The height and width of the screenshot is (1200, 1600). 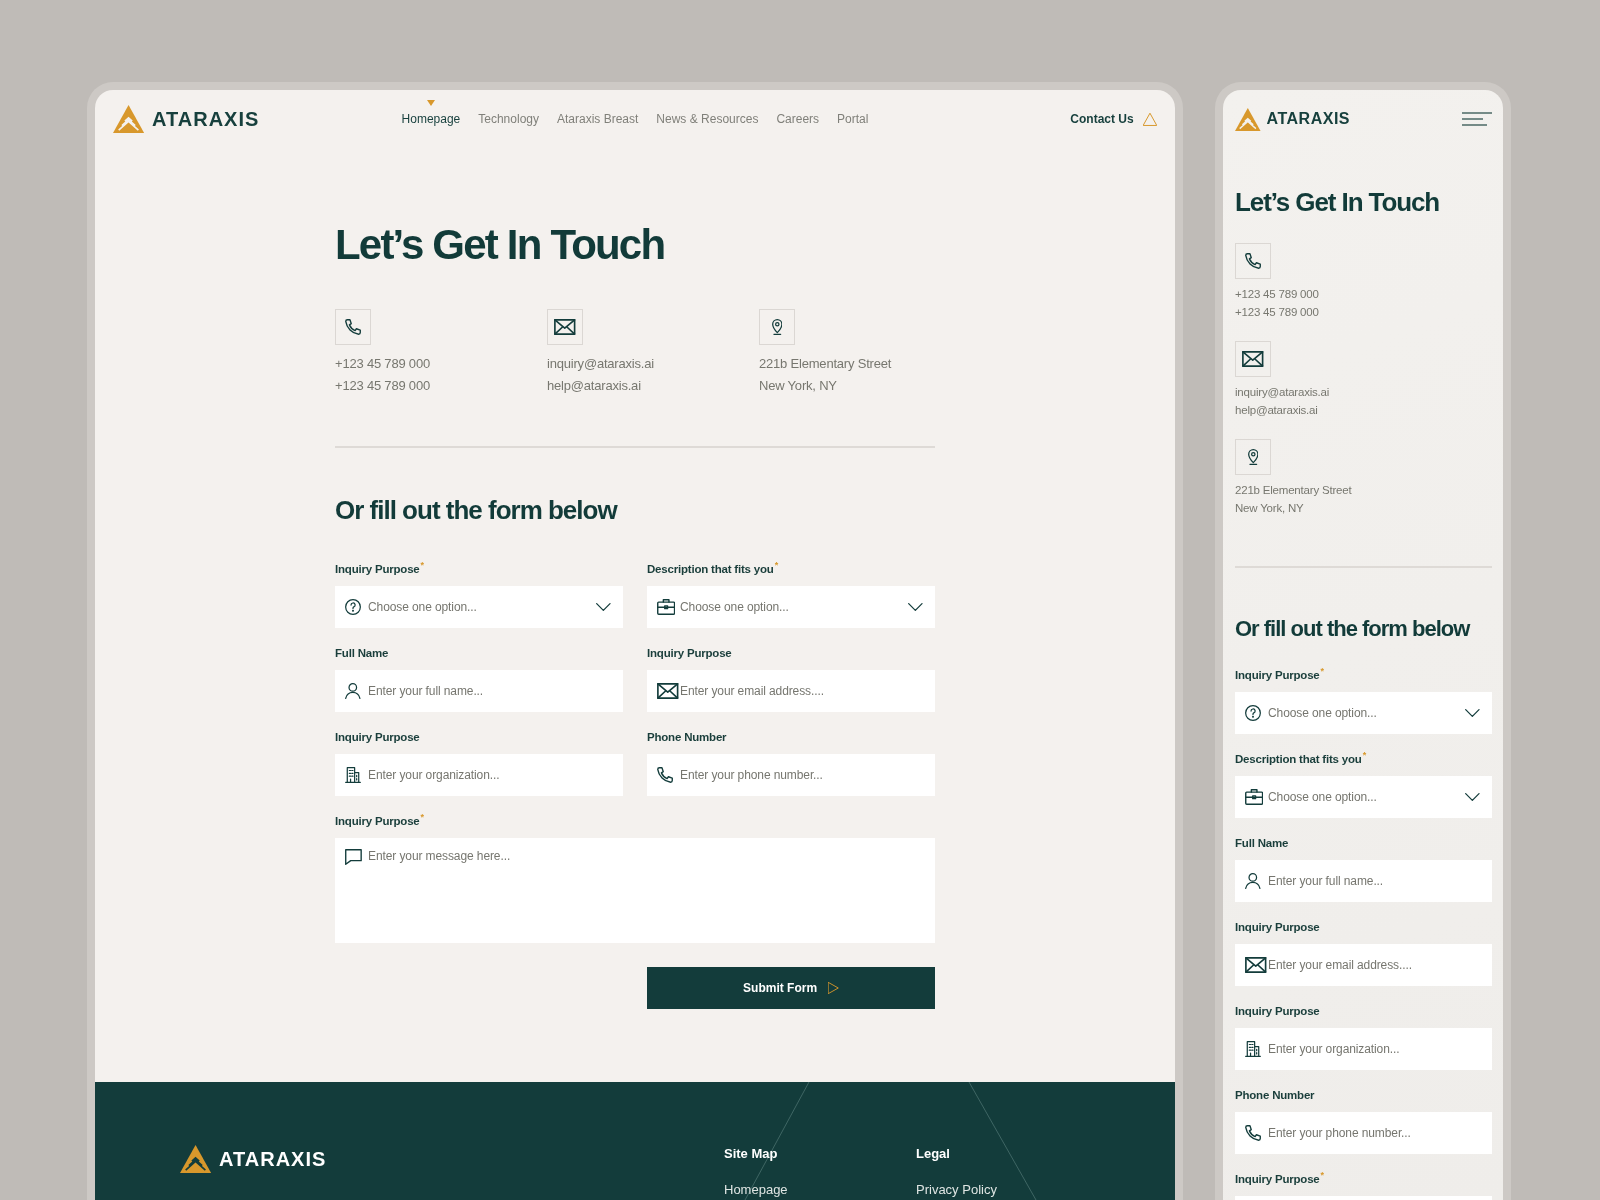 What do you see at coordinates (431, 119) in the screenshot?
I see `nav-link: Homepage` at bounding box center [431, 119].